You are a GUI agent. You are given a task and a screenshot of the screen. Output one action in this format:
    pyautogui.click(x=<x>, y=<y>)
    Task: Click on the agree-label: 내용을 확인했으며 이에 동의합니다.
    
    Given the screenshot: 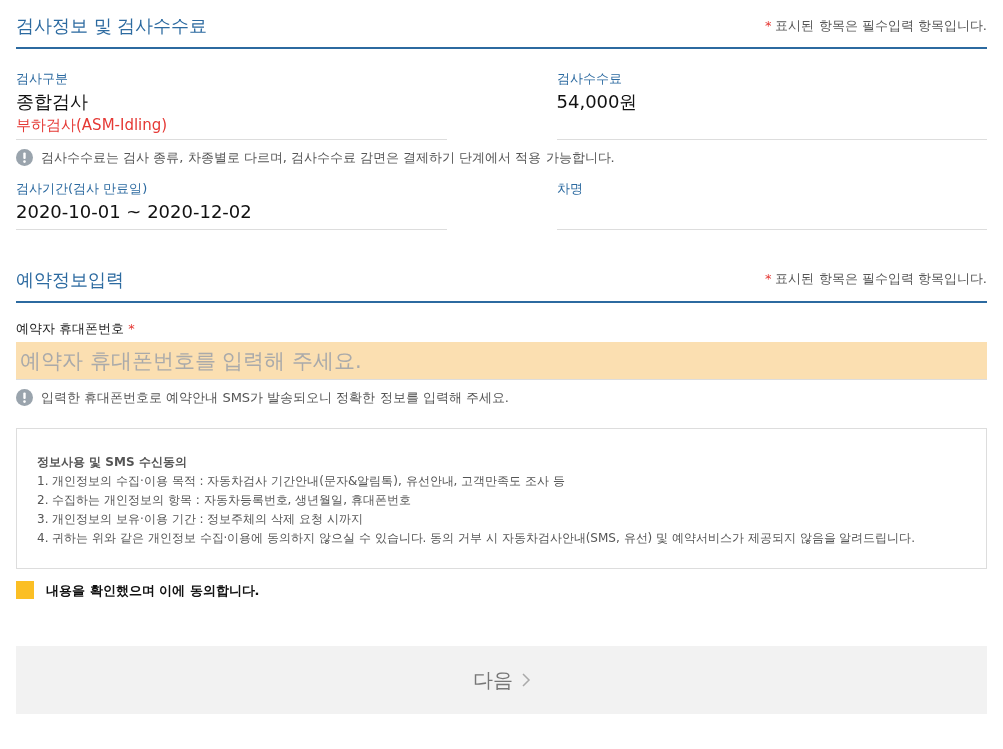 What is the action you would take?
    pyautogui.click(x=153, y=590)
    